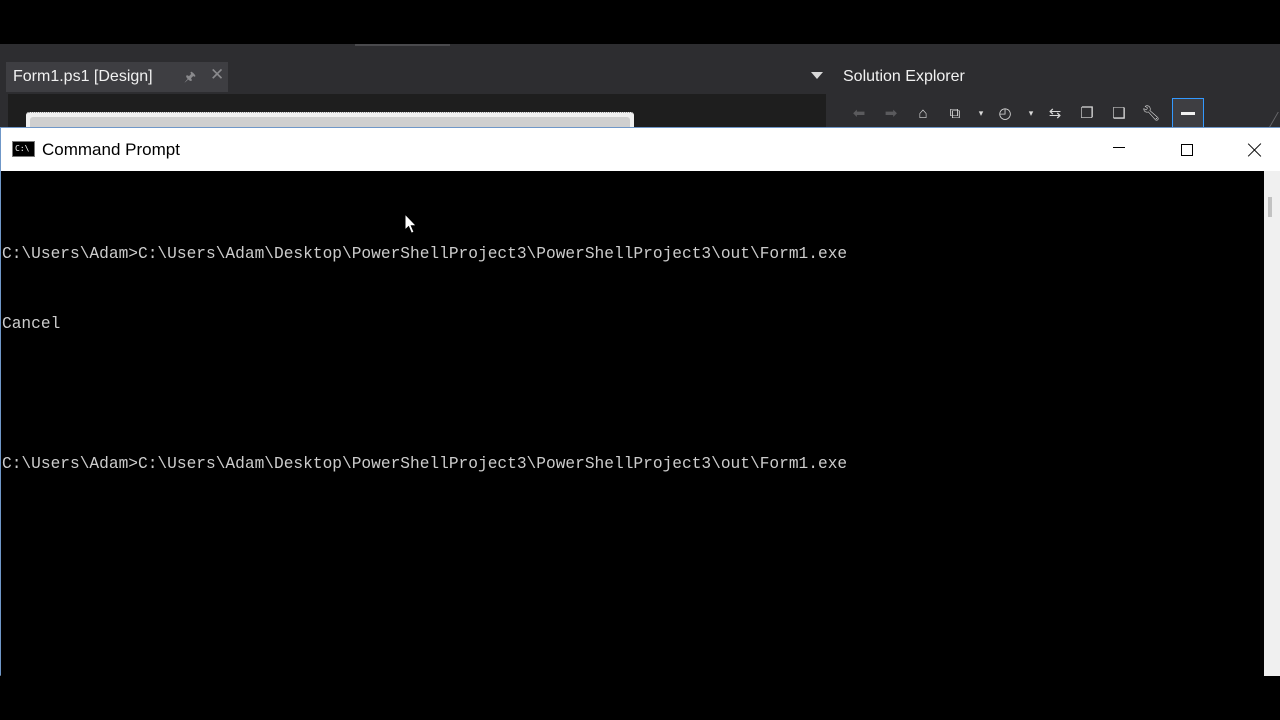  Describe the element at coordinates (1255, 150) in the screenshot. I see `close-icon` at that location.